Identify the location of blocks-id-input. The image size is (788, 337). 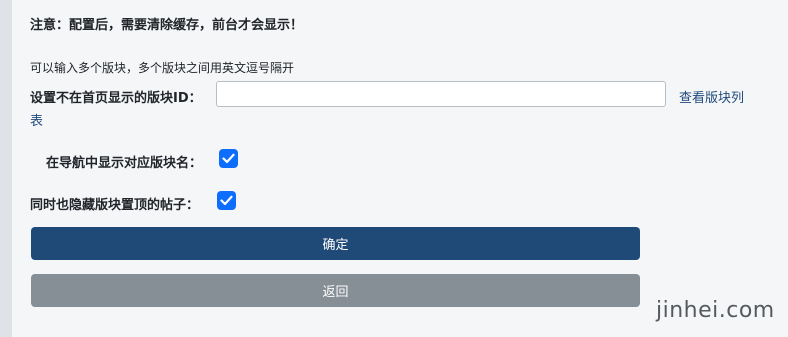
(441, 94).